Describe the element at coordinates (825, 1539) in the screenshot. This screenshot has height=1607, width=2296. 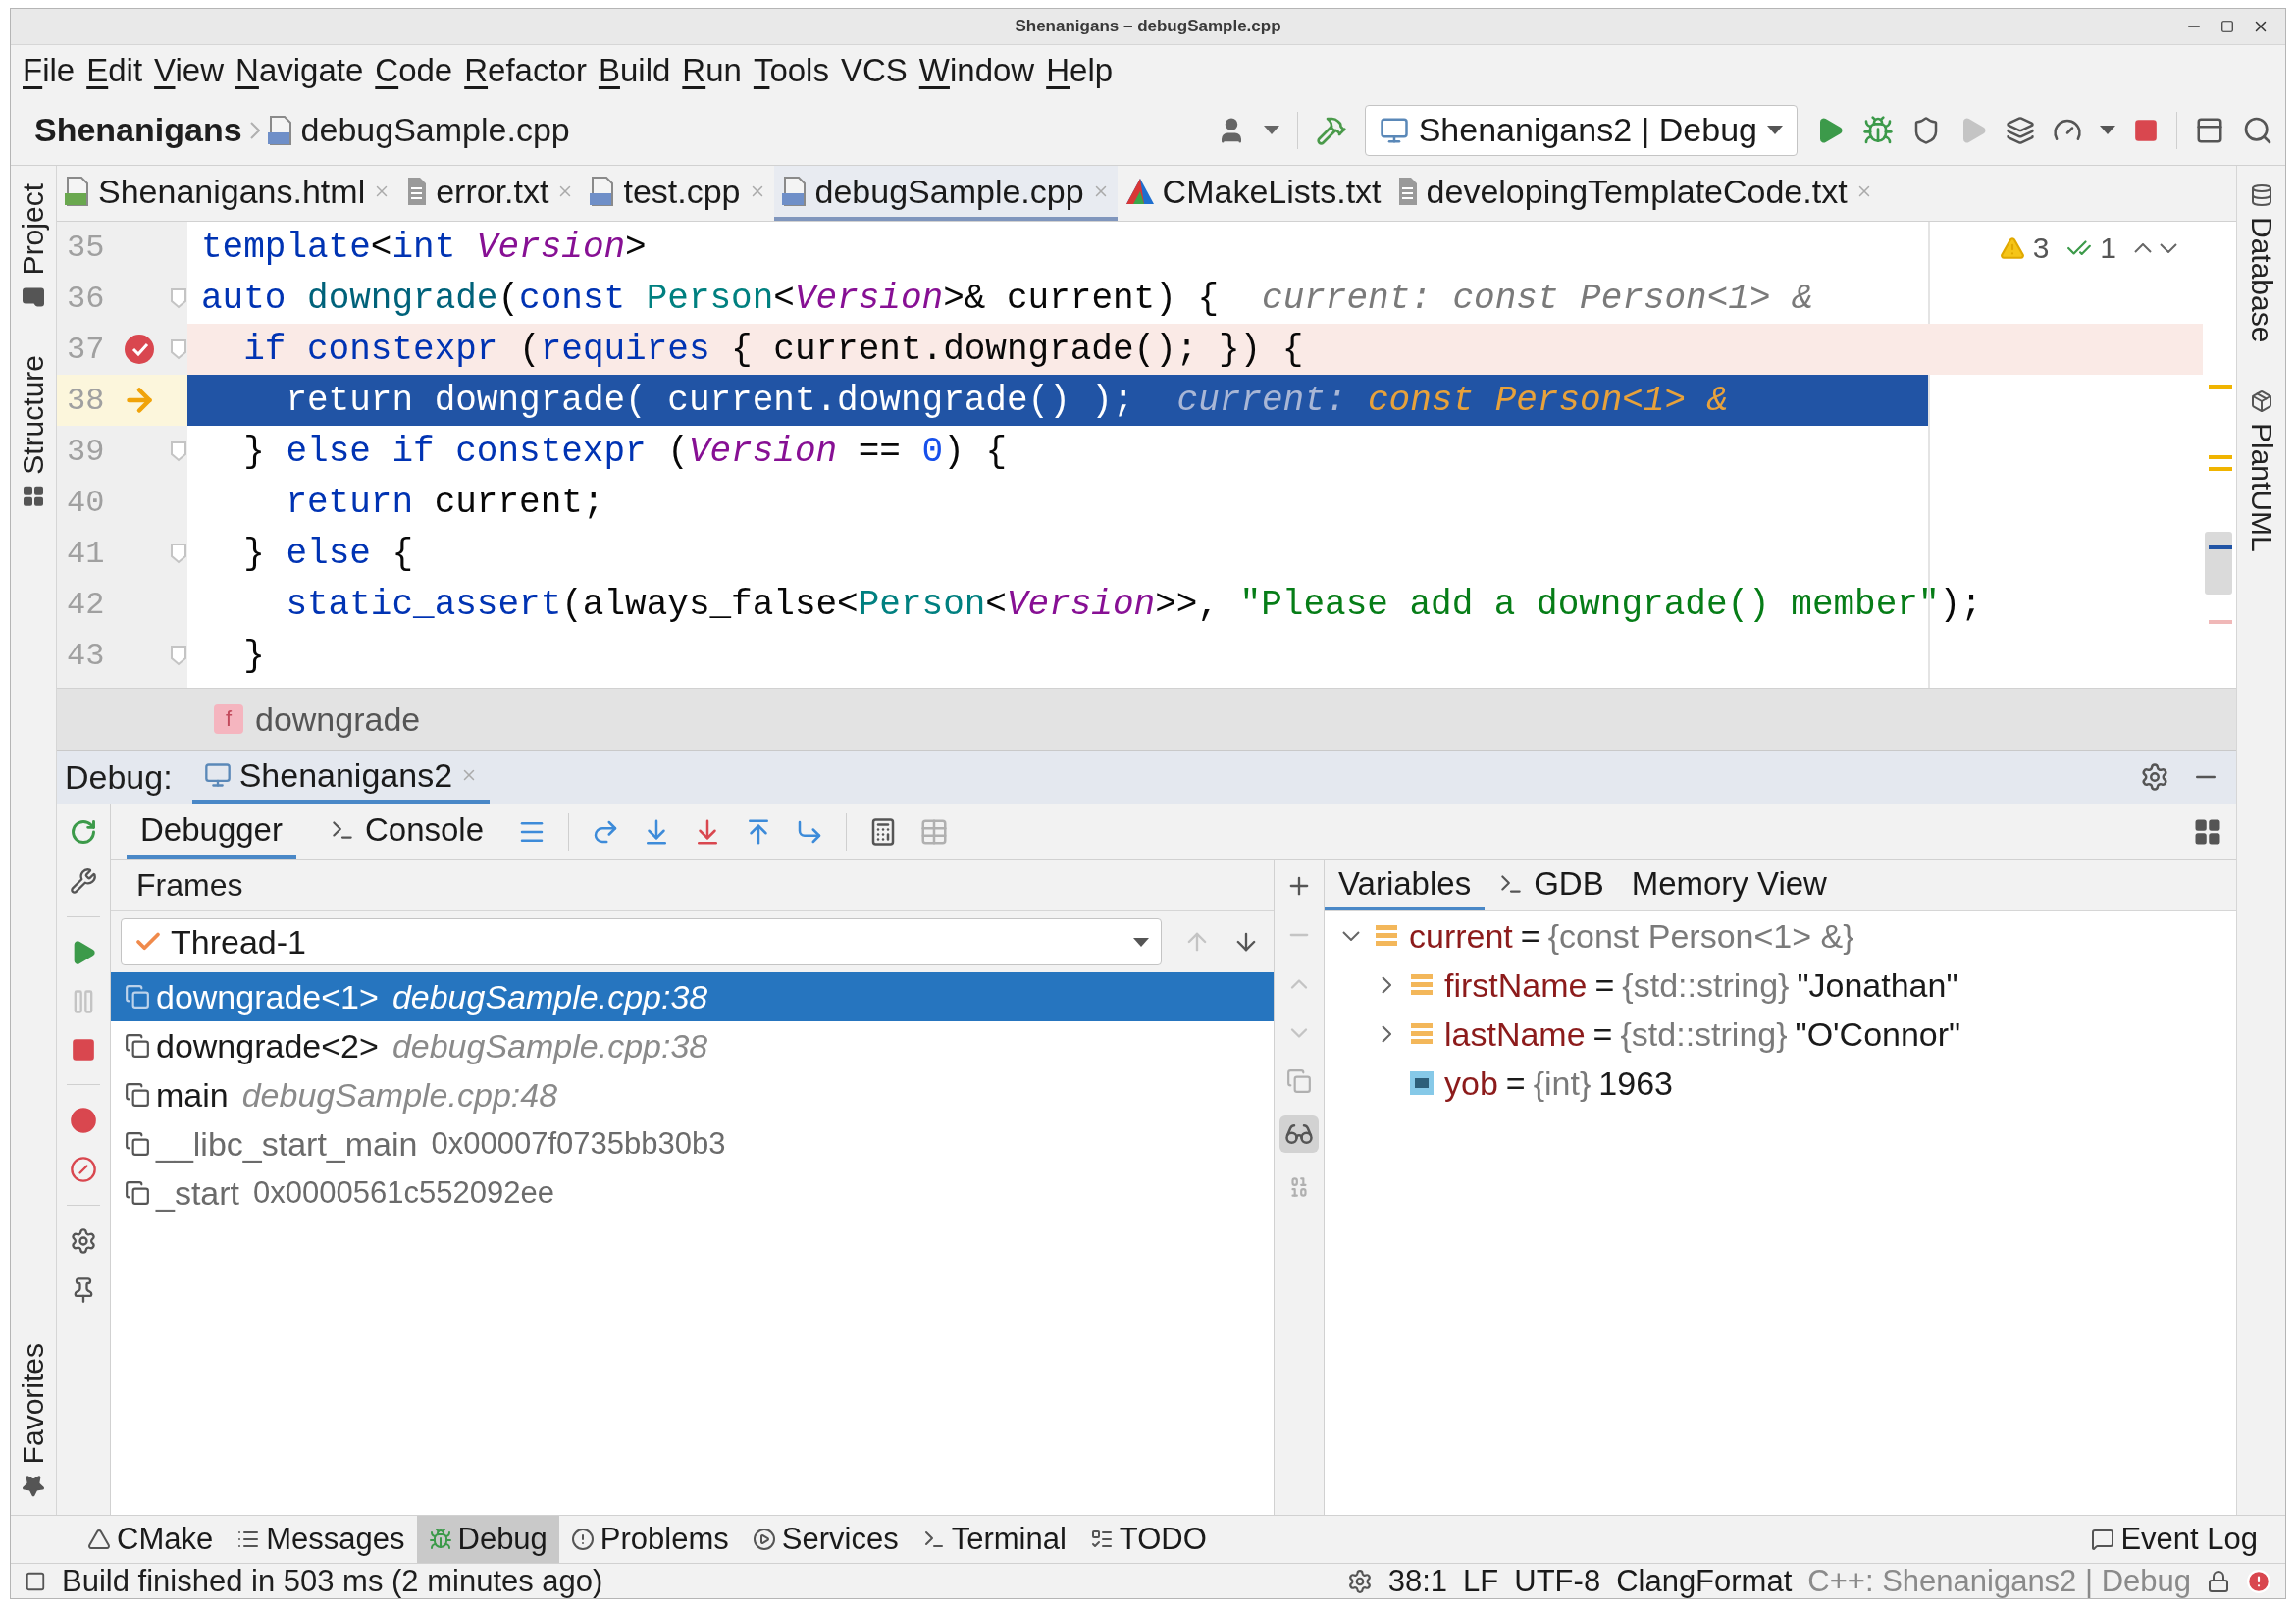
I see `tool-window-button: Services` at that location.